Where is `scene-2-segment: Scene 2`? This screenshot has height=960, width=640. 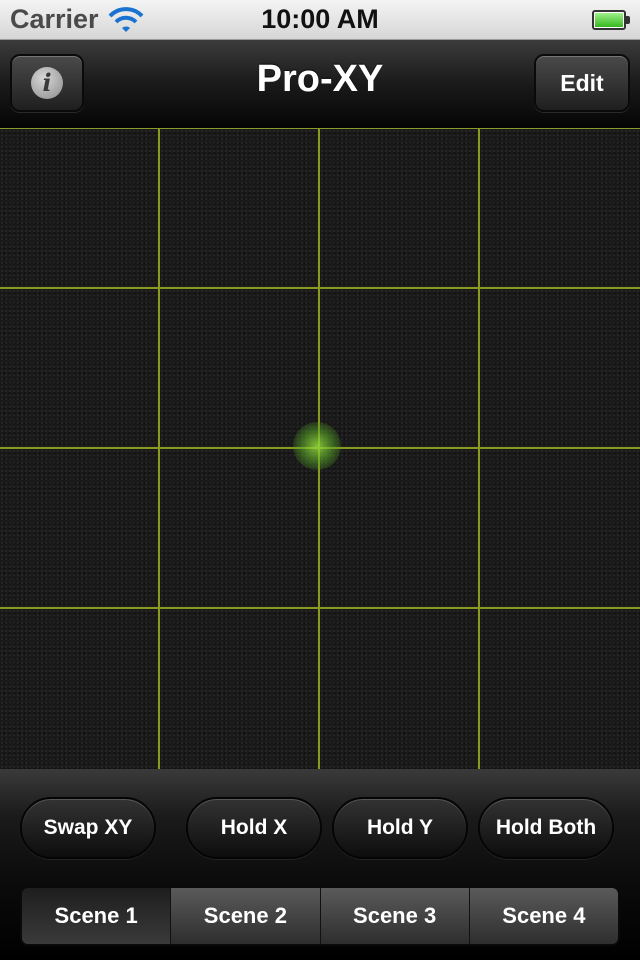
scene-2-segment: Scene 2 is located at coordinates (245, 916).